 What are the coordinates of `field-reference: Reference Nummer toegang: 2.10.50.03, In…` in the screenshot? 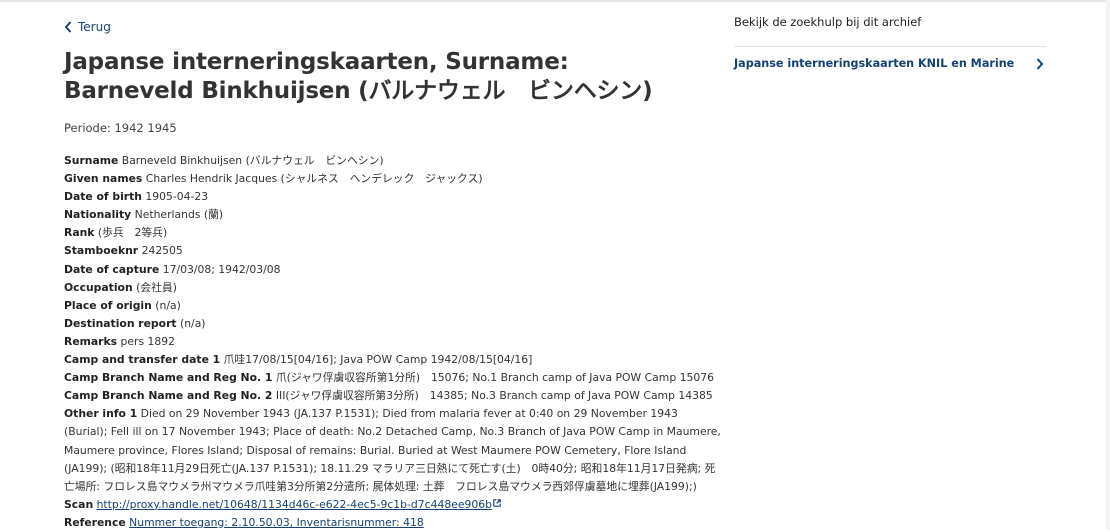 It's located at (394, 523).